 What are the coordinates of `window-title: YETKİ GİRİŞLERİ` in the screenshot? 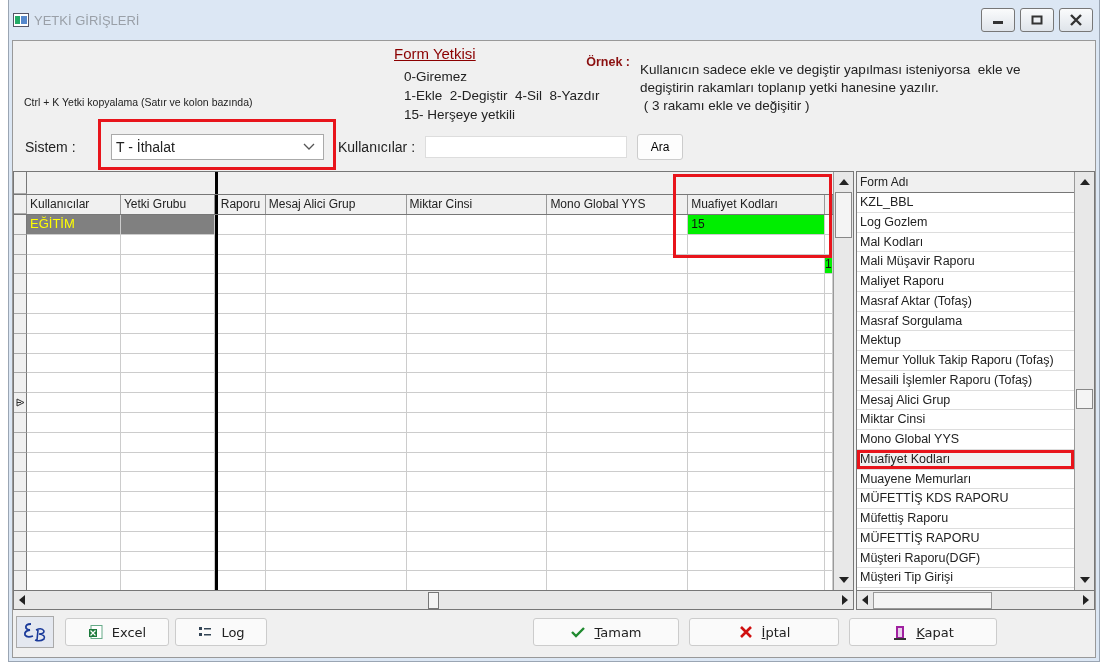 It's located at (87, 20).